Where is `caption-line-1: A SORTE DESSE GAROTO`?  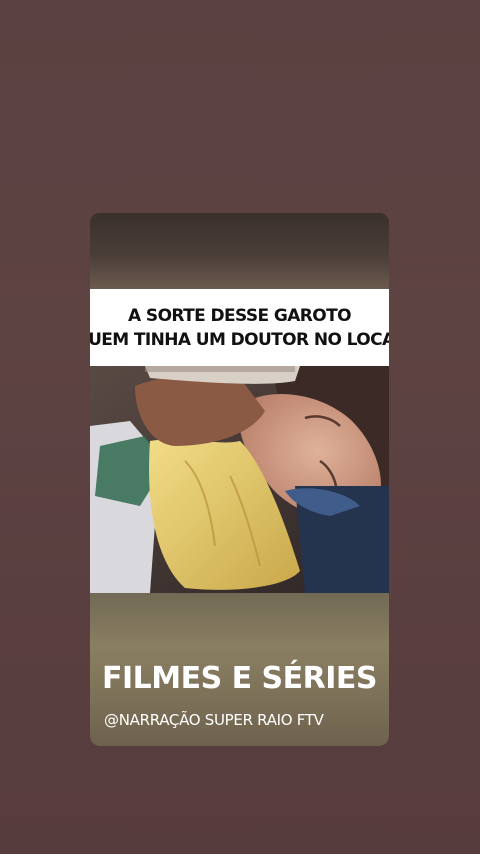
caption-line-1: A SORTE DESSE GAROTO is located at coordinates (240, 315).